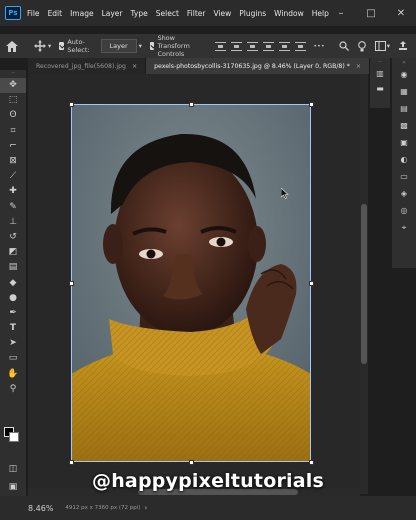  What do you see at coordinates (13, 176) in the screenshot?
I see `eyedropper-tool: ⟋` at bounding box center [13, 176].